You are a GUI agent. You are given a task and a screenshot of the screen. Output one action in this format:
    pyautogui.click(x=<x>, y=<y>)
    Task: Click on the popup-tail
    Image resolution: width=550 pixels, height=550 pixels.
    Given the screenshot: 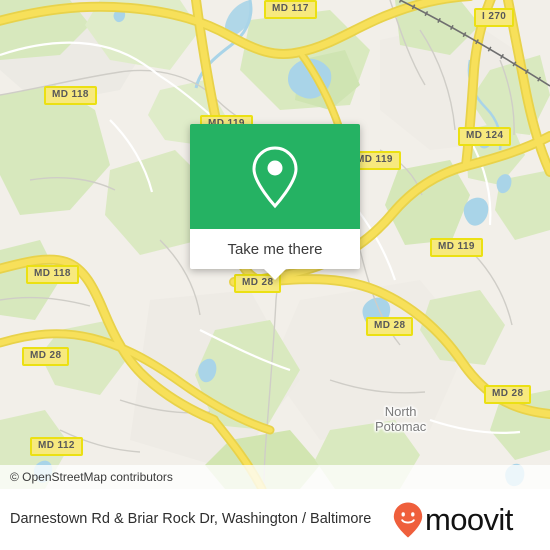 What is the action you would take?
    pyautogui.click(x=275, y=274)
    